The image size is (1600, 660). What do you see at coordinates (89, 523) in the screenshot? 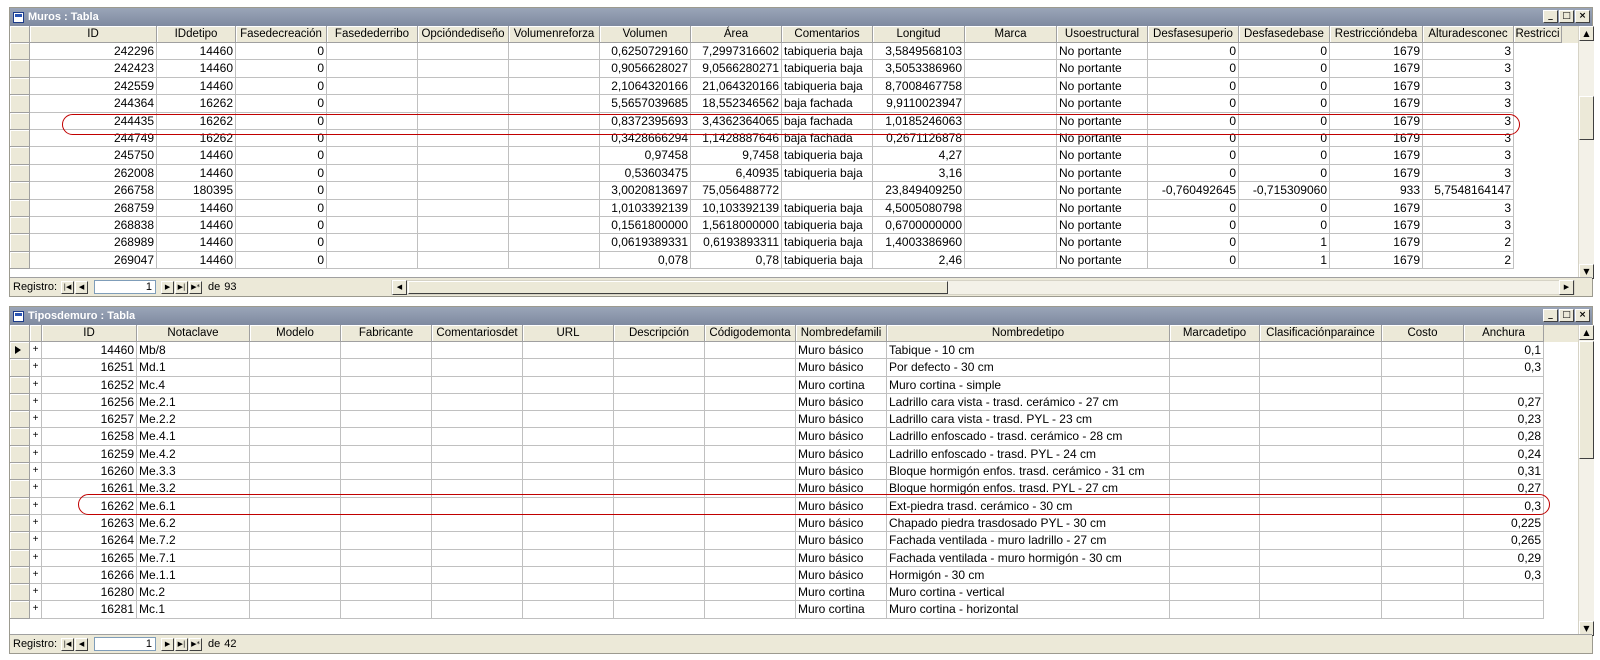
I see `cell-id: 16263` at bounding box center [89, 523].